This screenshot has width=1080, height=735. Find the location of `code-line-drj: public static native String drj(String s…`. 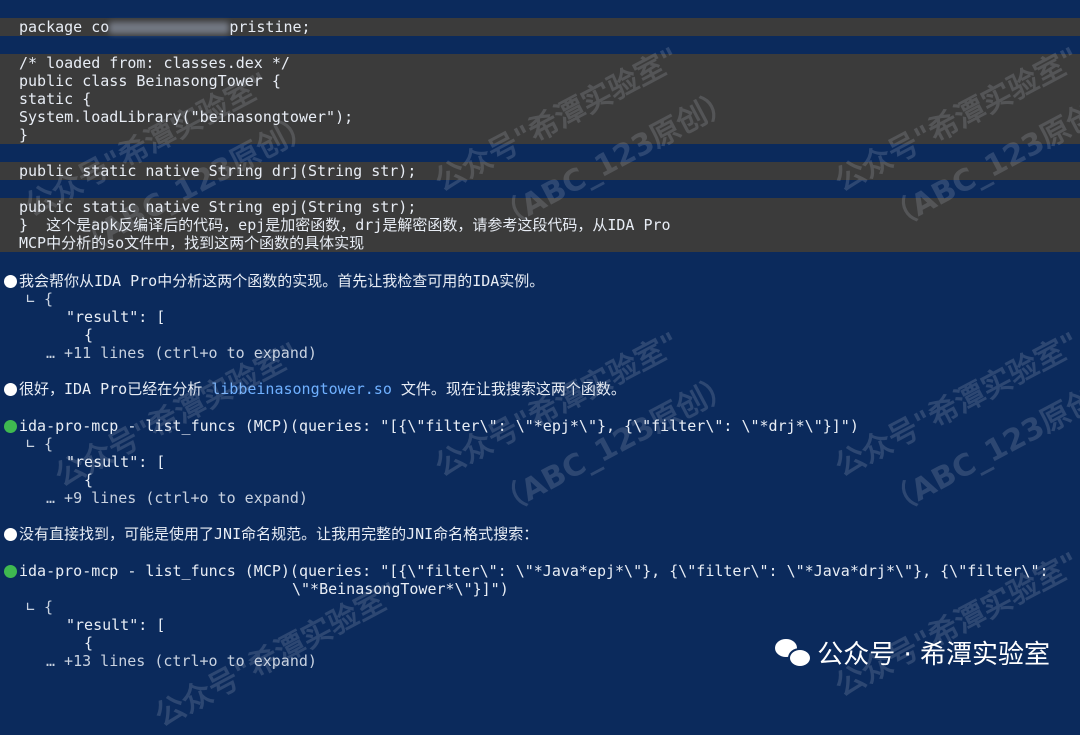

code-line-drj: public static native String drj(String s… is located at coordinates (540, 171).